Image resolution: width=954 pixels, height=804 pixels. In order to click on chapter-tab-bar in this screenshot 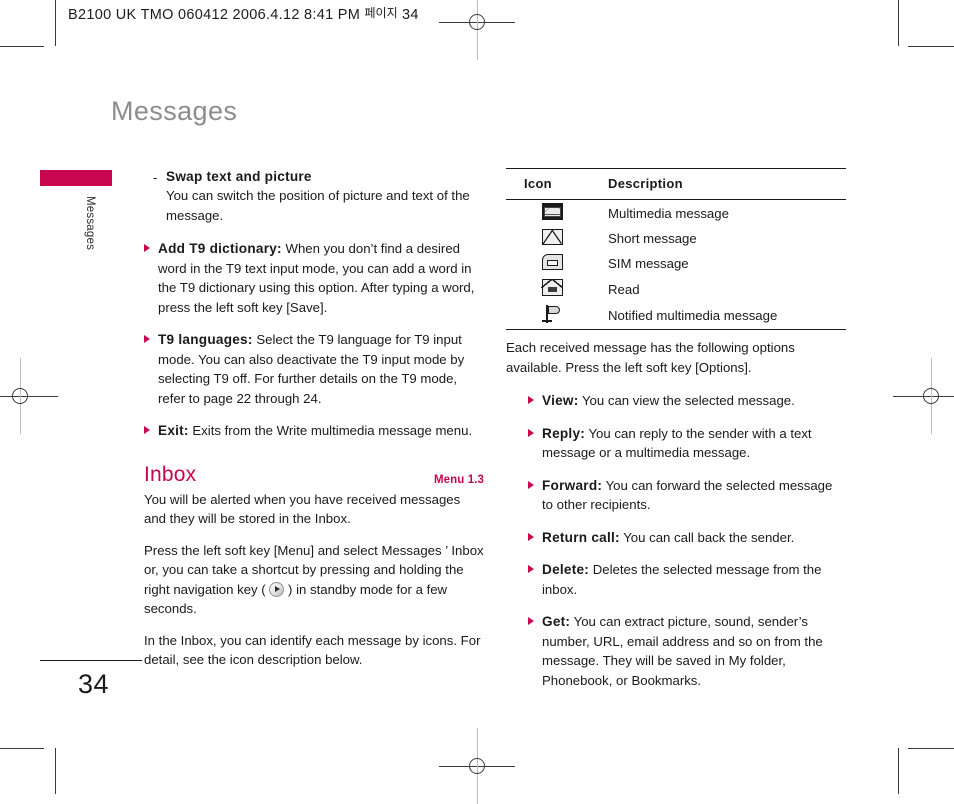, I will do `click(76, 178)`.